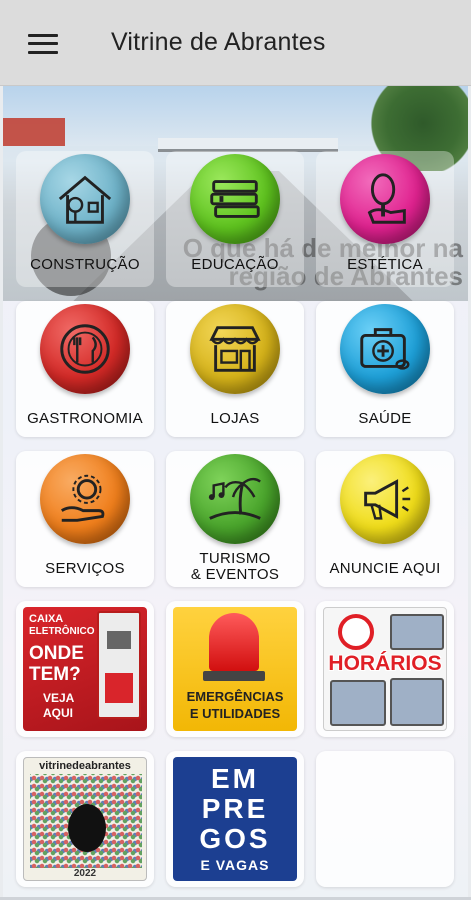 This screenshot has width=471, height=900. What do you see at coordinates (85, 499) in the screenshot?
I see `gear-hand-icon` at bounding box center [85, 499].